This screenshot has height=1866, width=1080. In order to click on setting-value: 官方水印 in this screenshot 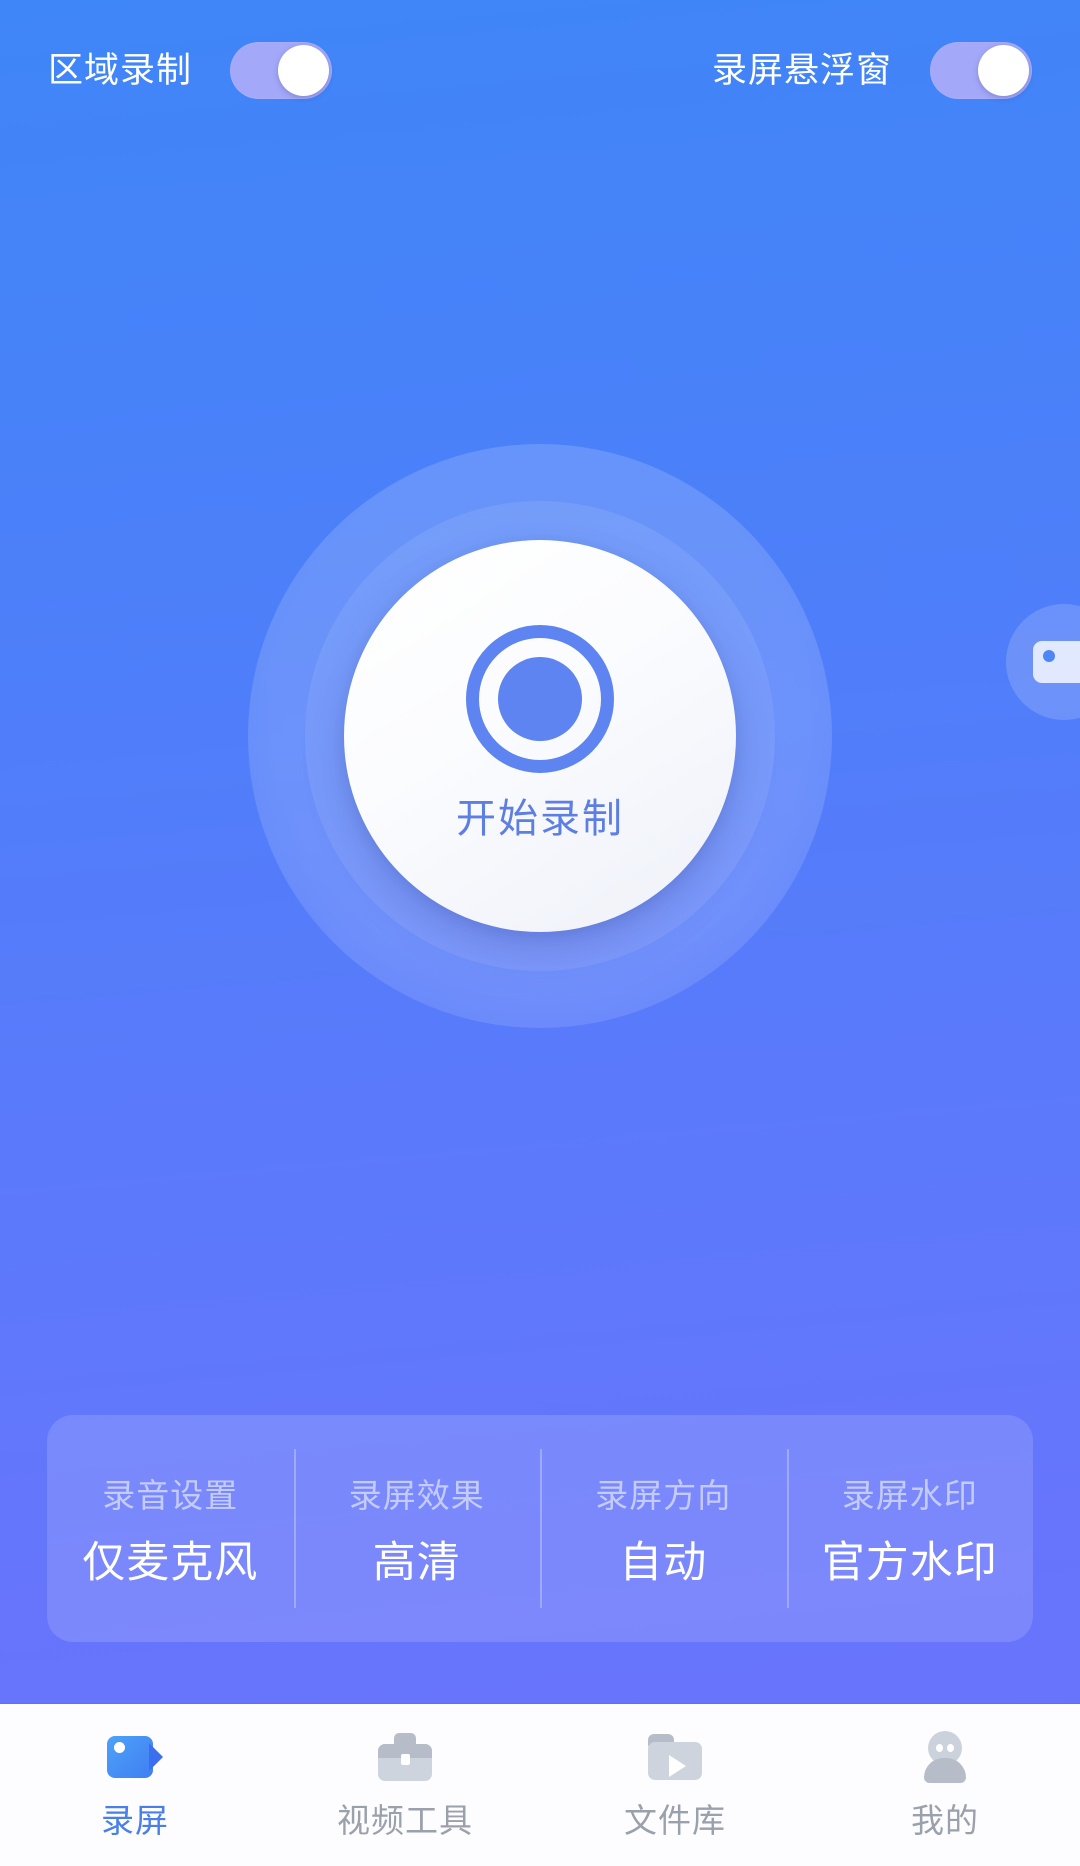, I will do `click(909, 1562)`.